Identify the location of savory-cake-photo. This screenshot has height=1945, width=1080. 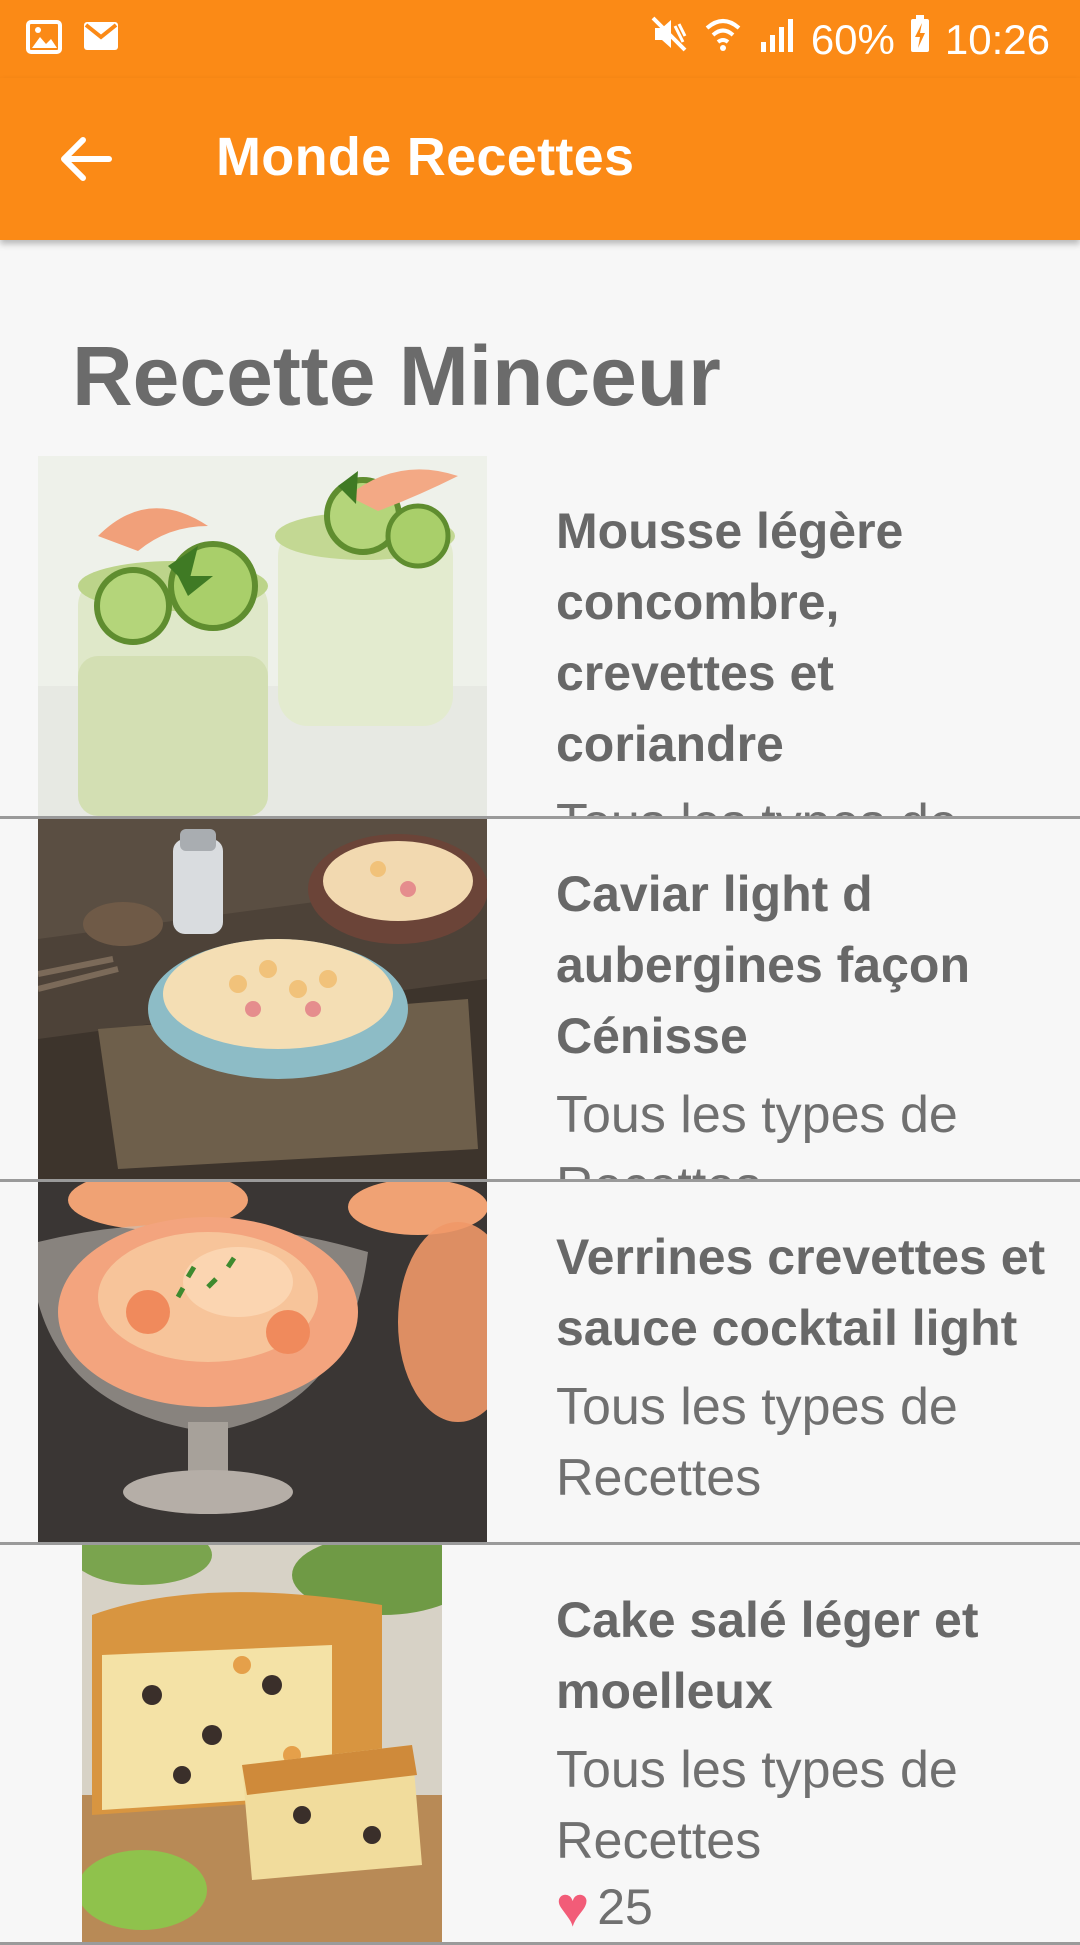
(262, 1743).